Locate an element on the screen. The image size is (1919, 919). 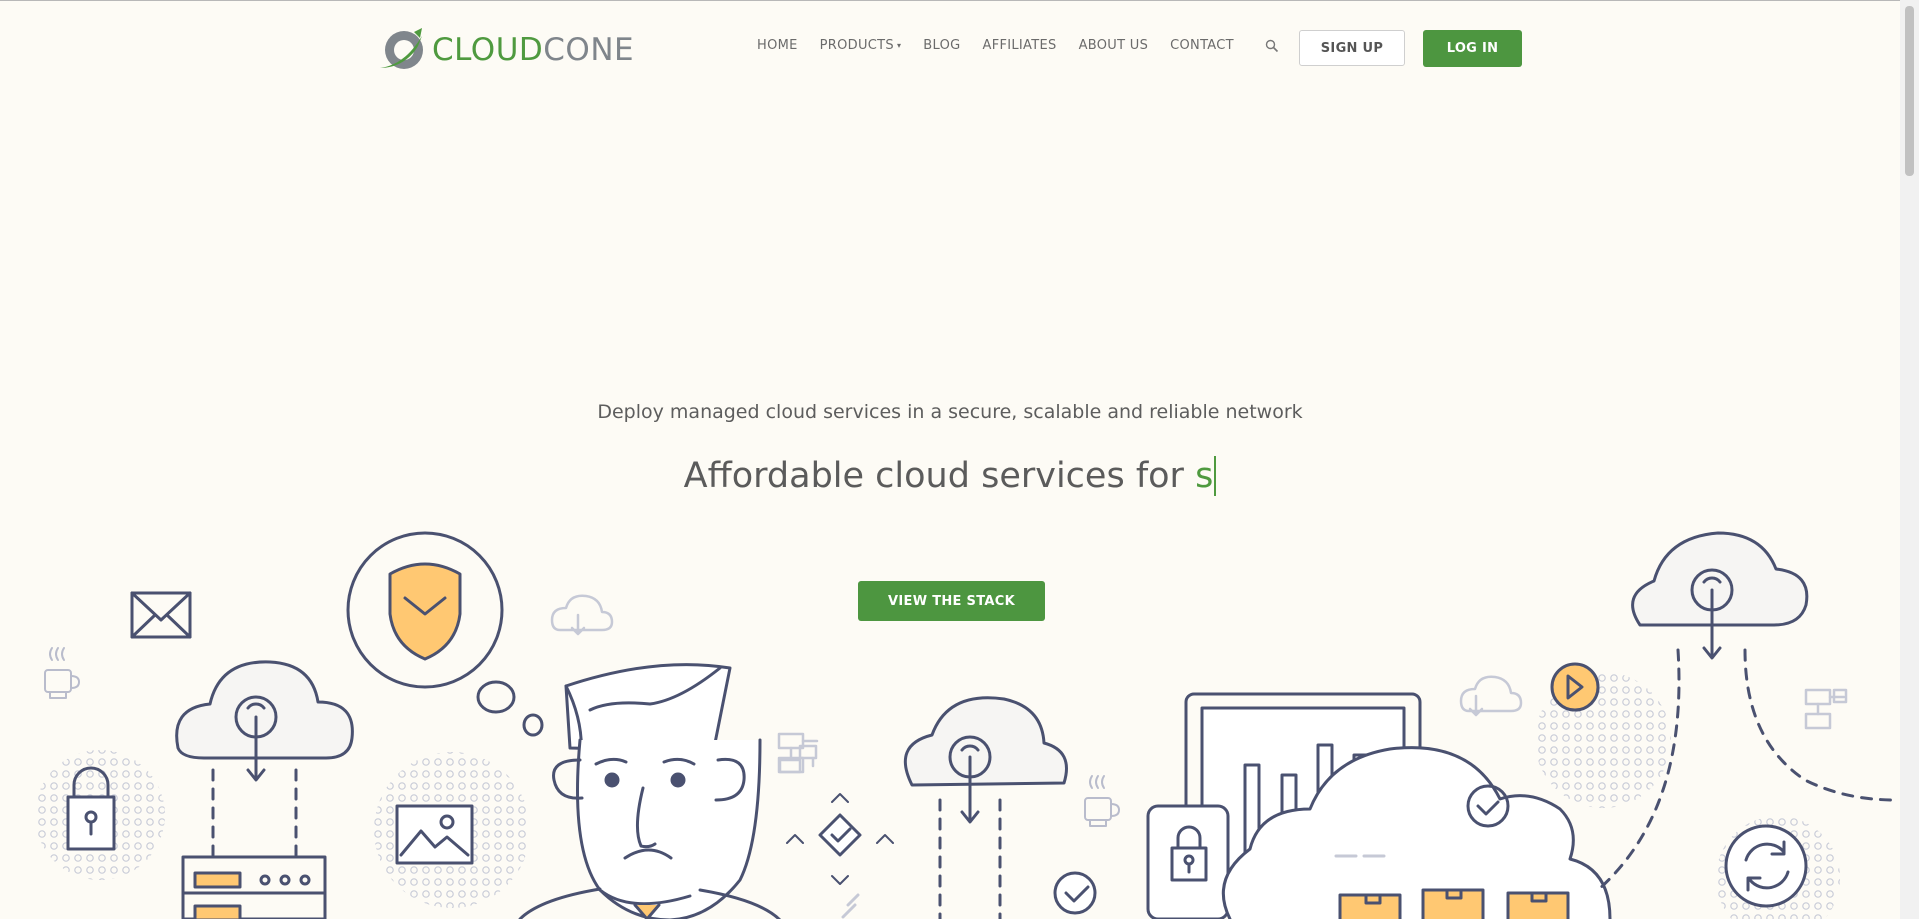
nav-about-us: ABOUT US is located at coordinates (1114, 45).